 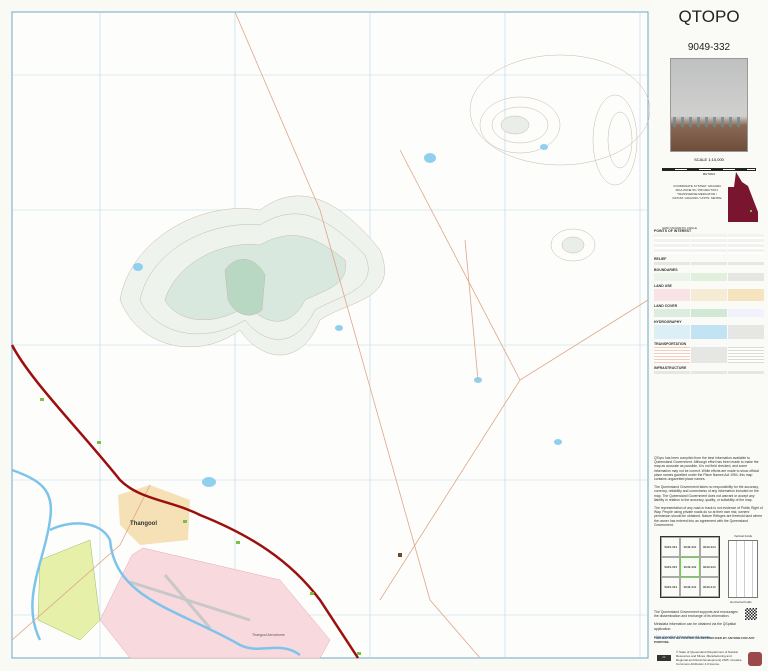 What do you see at coordinates (751, 614) in the screenshot?
I see `qr-code` at bounding box center [751, 614].